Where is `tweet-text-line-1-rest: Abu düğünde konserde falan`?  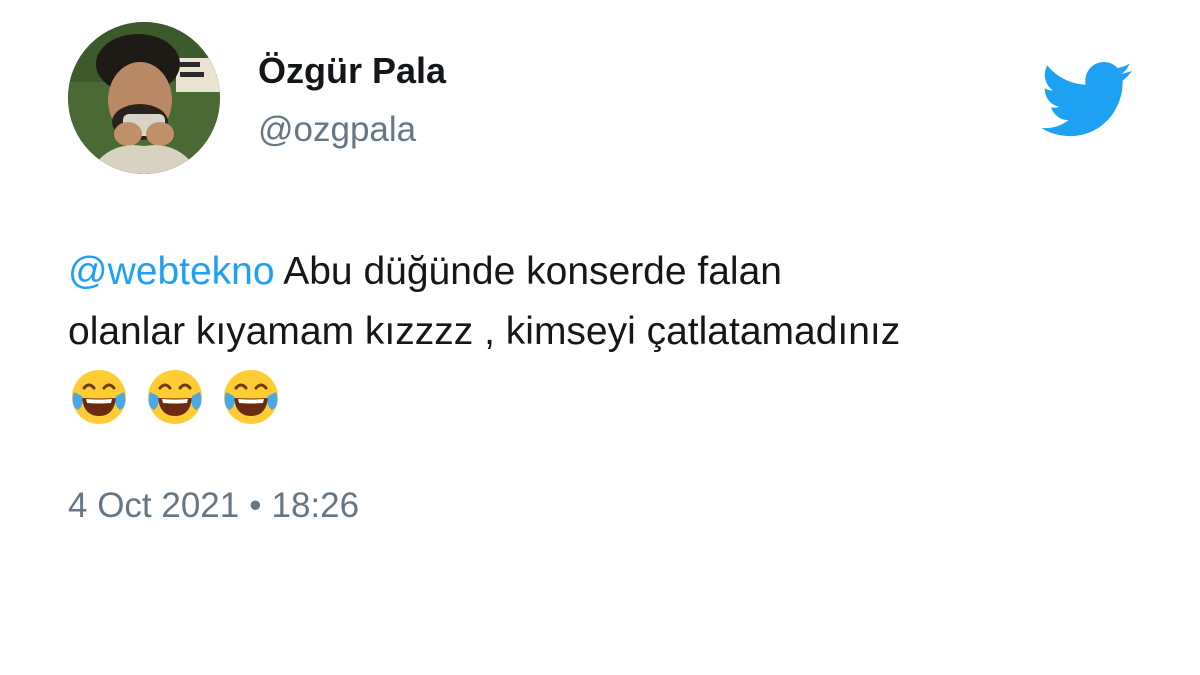
tweet-text-line-1-rest: Abu düğünde konserde falan is located at coordinates (528, 271).